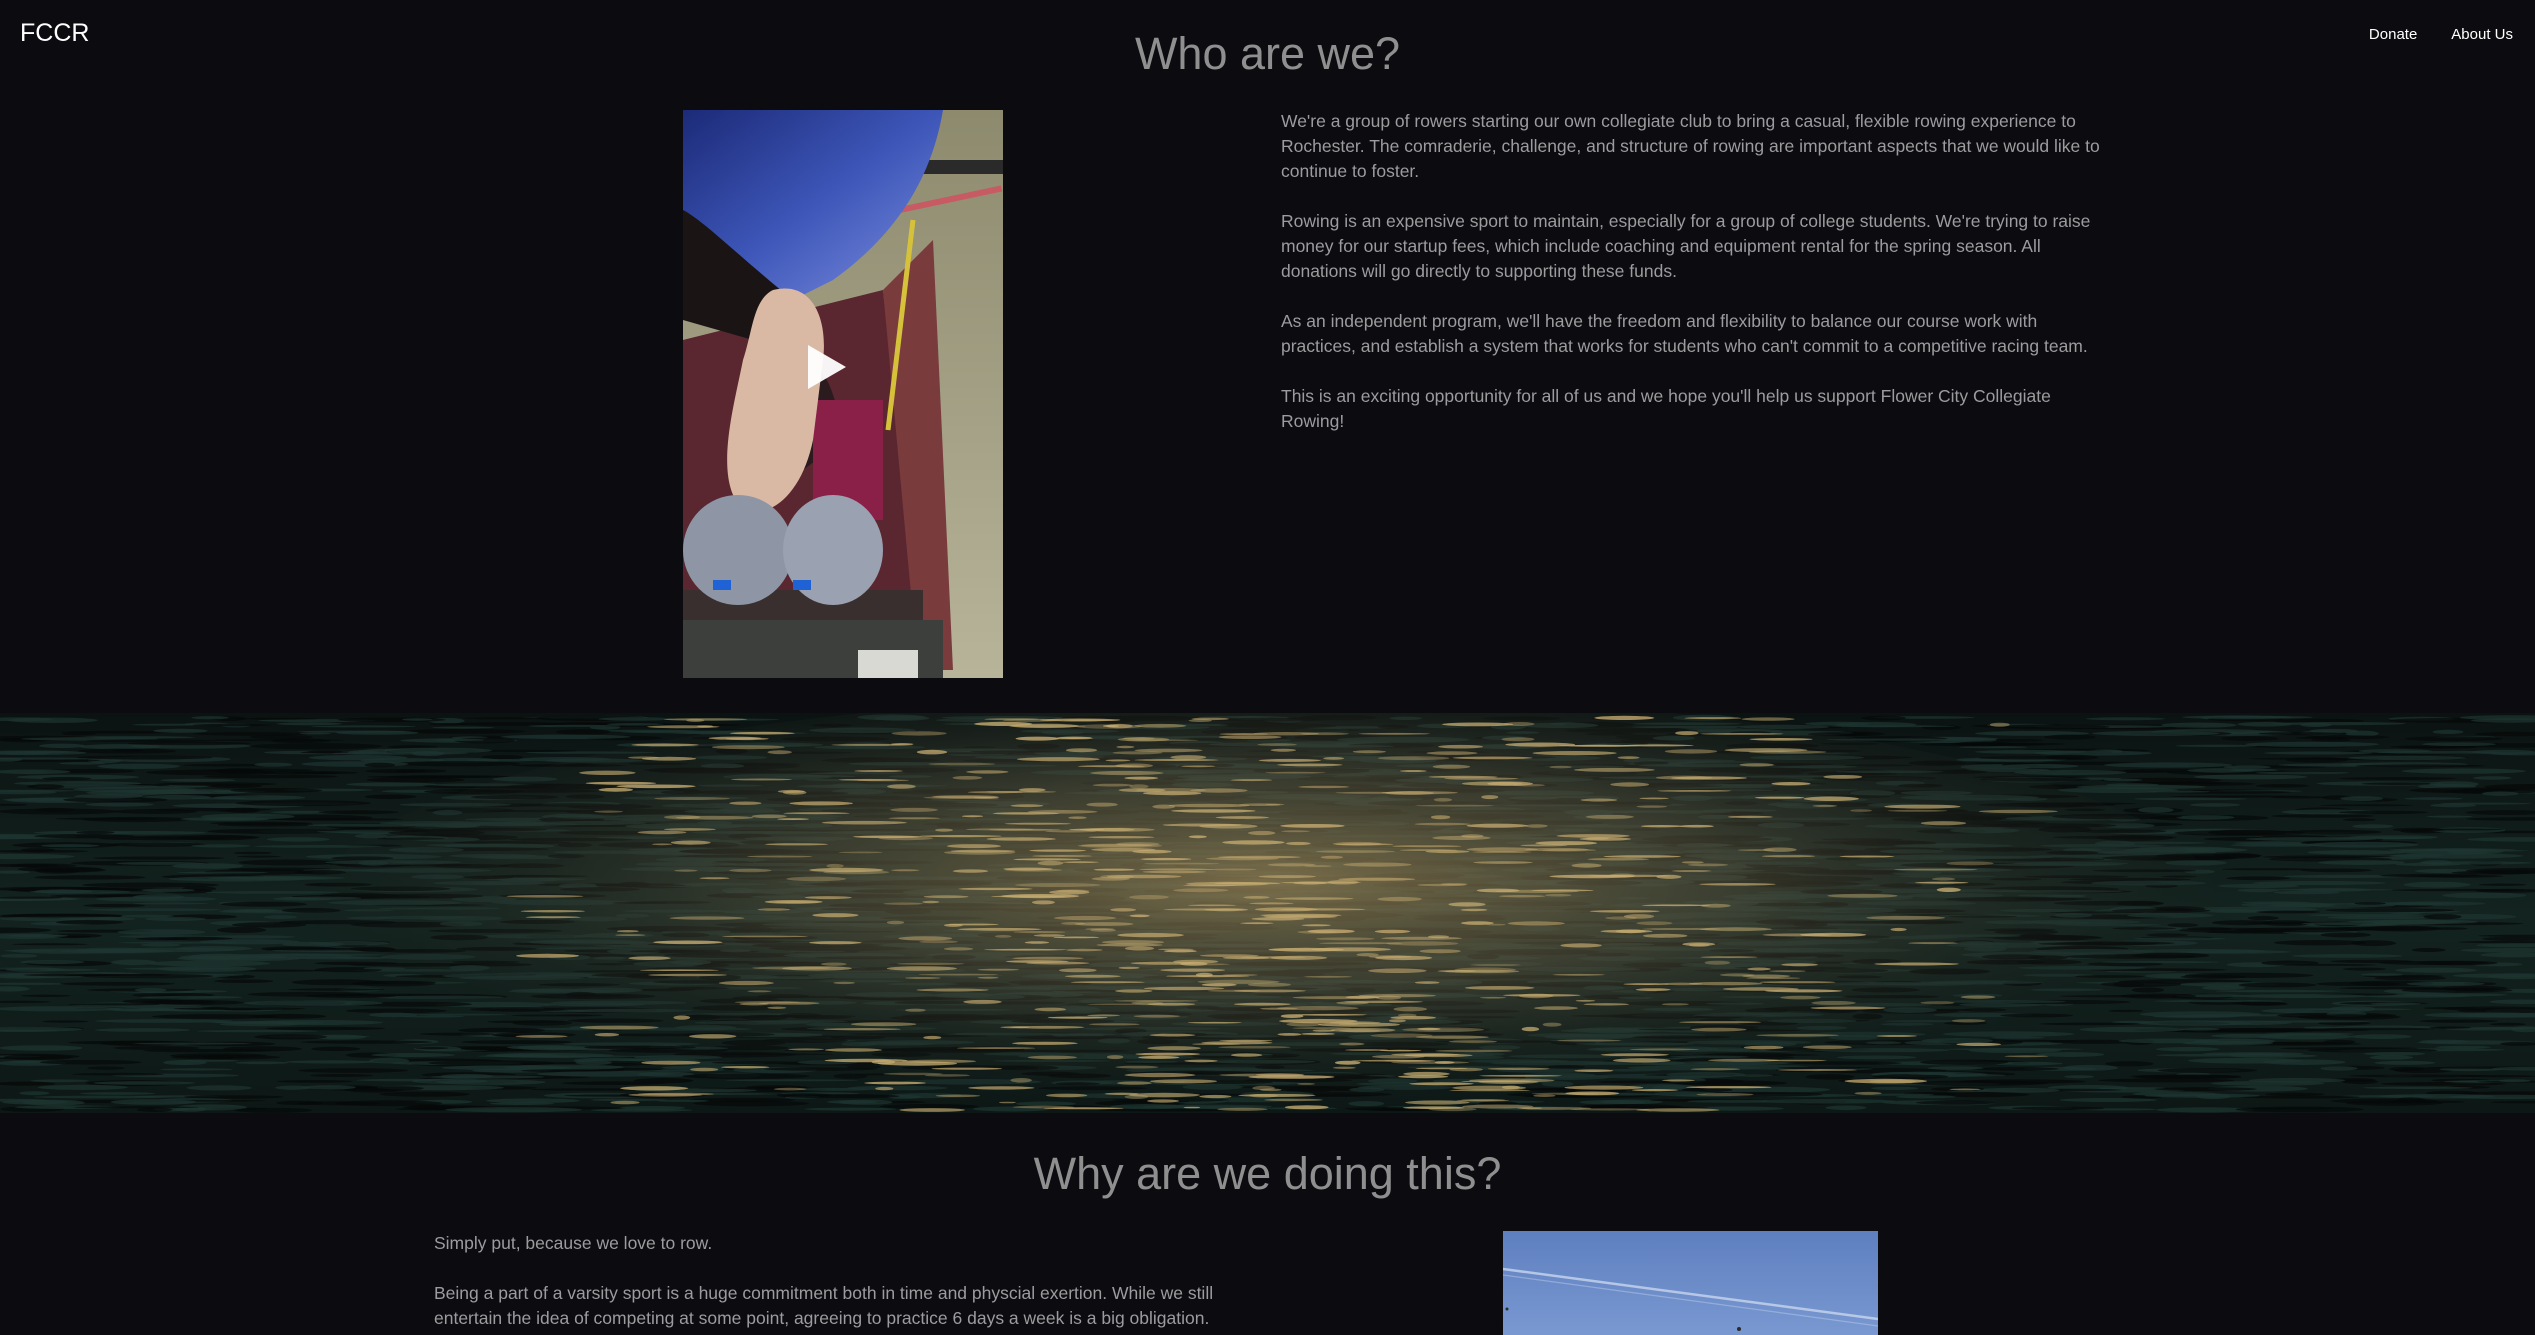 This screenshot has width=2535, height=1335. Describe the element at coordinates (1690, 1283) in the screenshot. I see `sky-photo-image` at that location.